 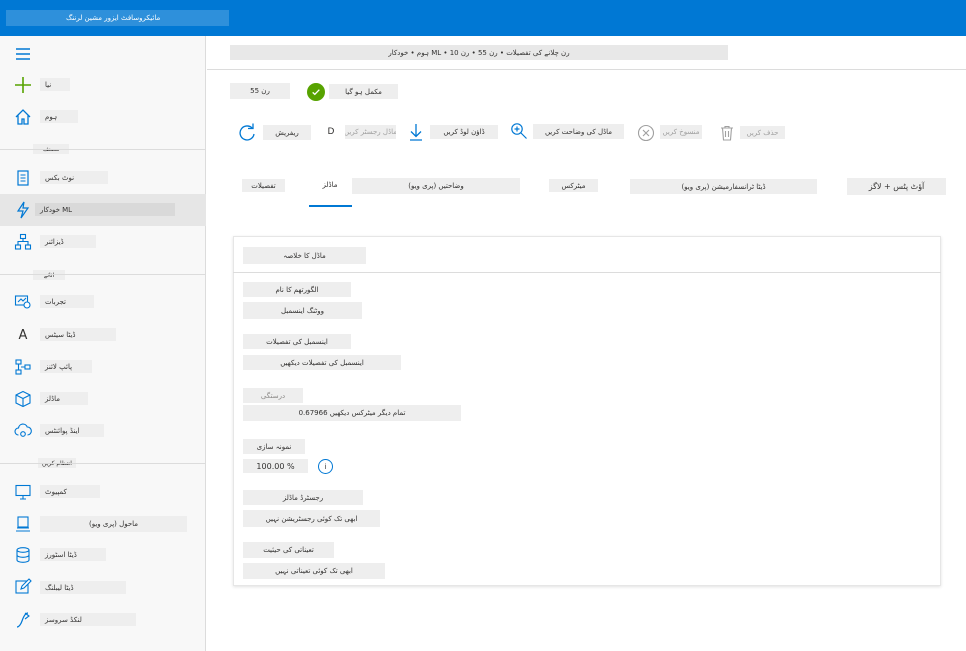 I want to click on ensemble-details-label: اینسمبل کی تفصیلات, so click(x=297, y=341).